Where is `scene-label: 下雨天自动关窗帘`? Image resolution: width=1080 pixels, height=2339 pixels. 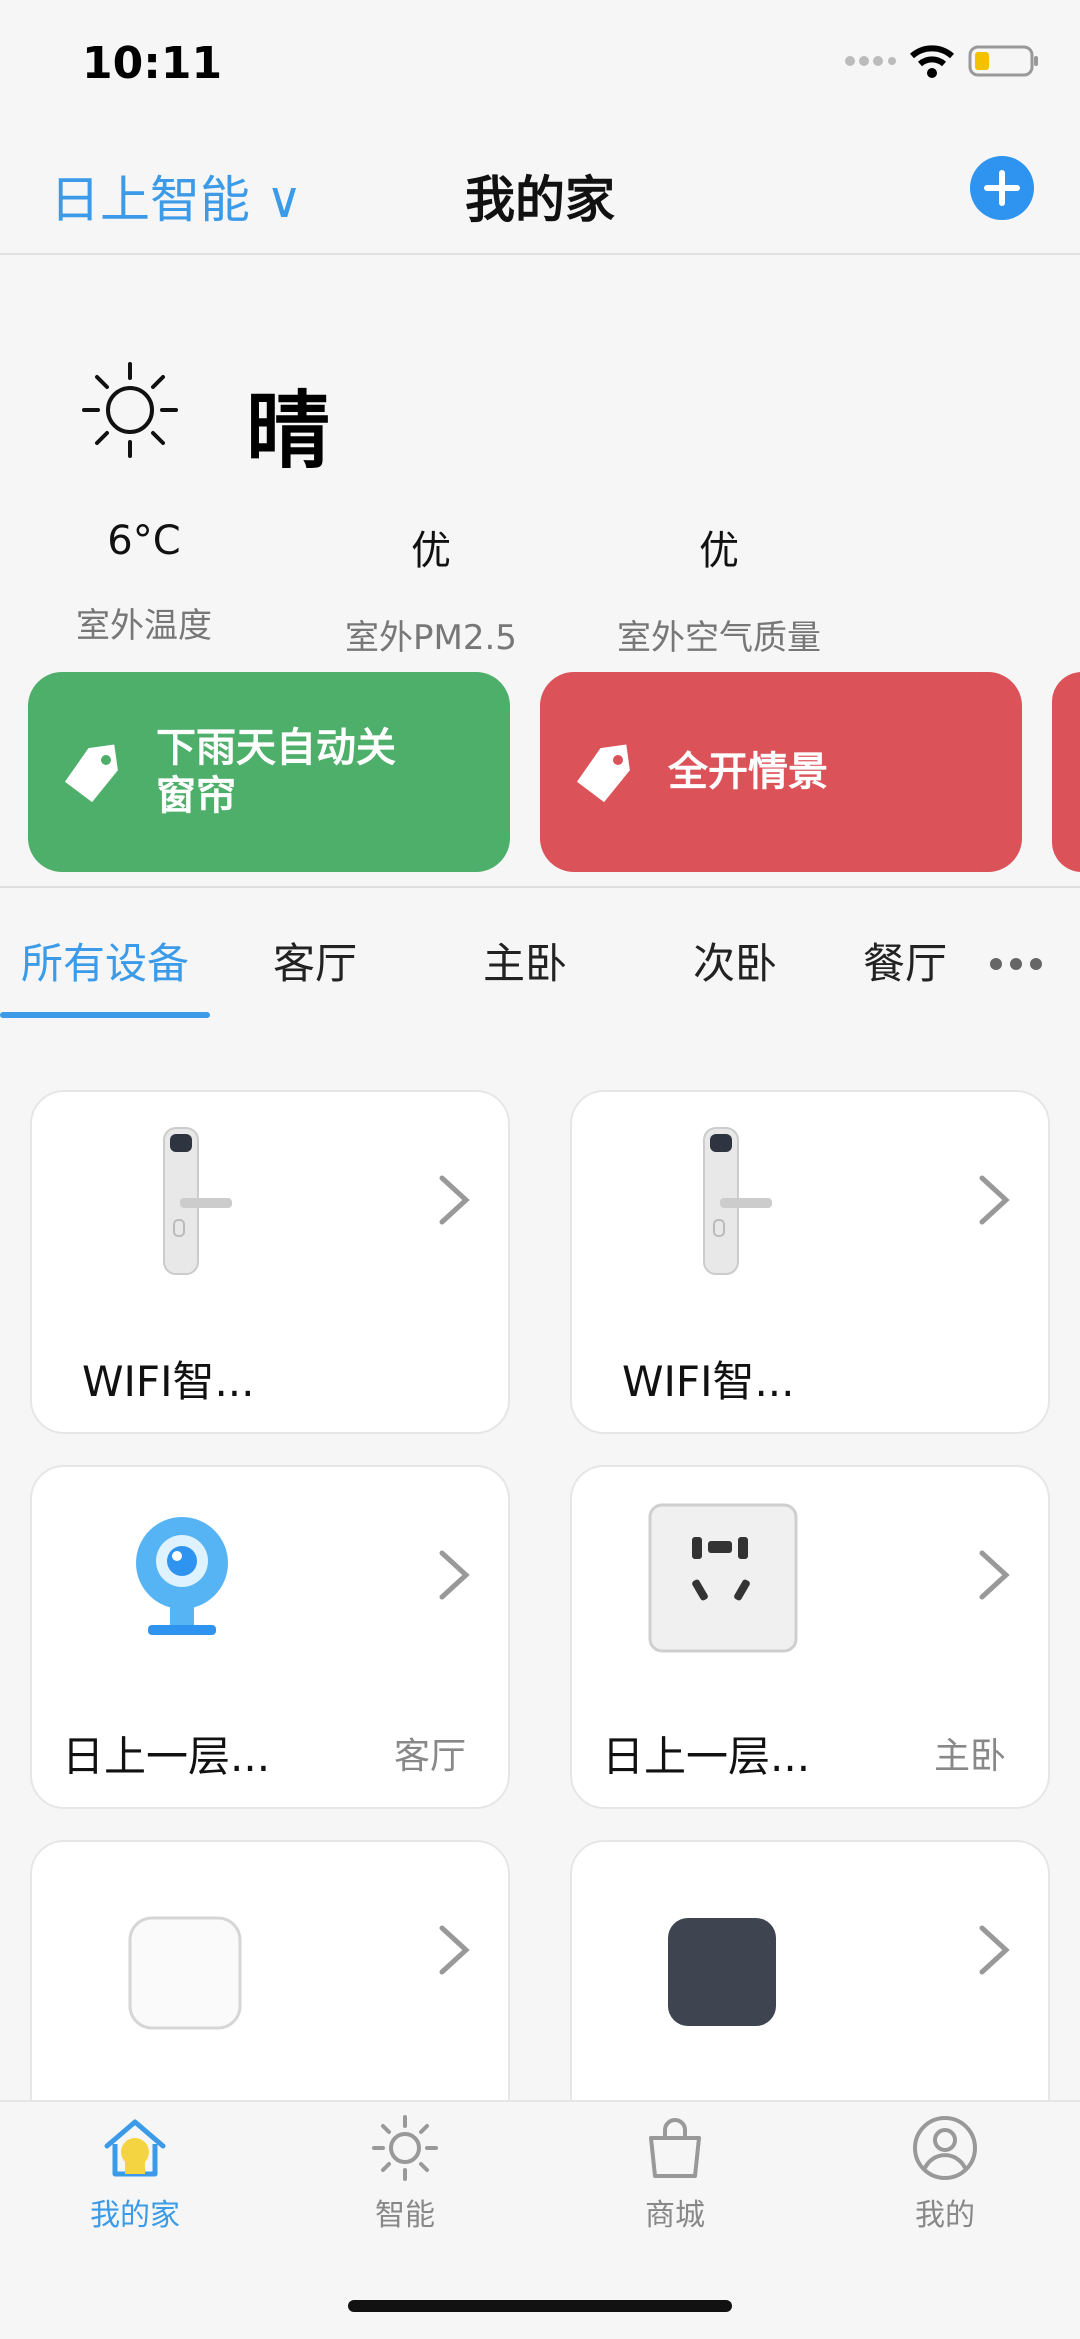
scene-label: 下雨天自动关窗帘 is located at coordinates (276, 772).